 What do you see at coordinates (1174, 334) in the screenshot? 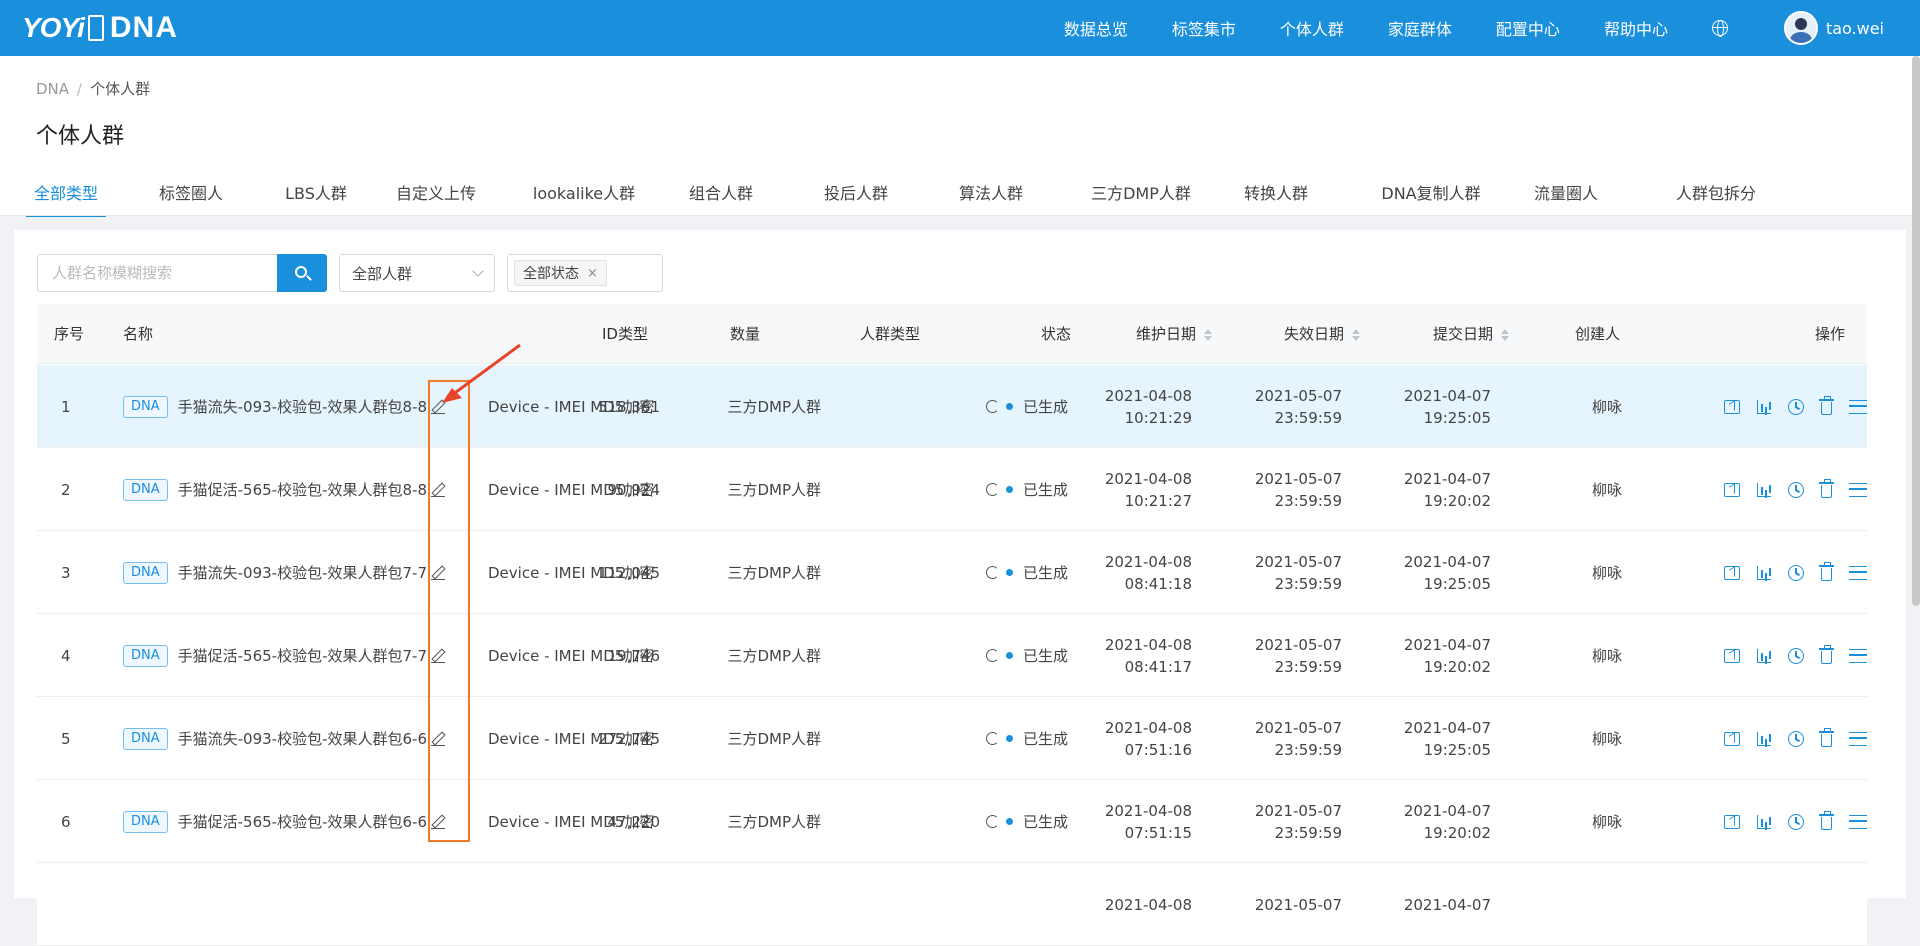
I see `col-maintain-date: 维护日期` at bounding box center [1174, 334].